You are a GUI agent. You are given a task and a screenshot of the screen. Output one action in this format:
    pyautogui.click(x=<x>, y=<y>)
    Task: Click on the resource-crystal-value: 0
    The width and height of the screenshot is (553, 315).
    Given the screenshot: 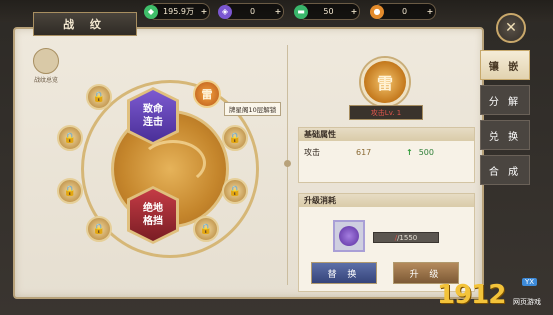 What is the action you would take?
    pyautogui.click(x=252, y=11)
    